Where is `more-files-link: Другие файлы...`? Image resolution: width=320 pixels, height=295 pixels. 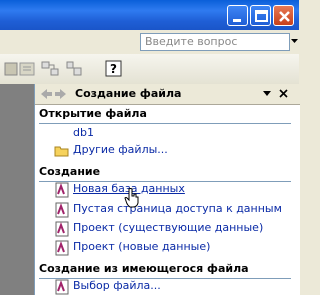
more-files-link: Другие файлы... is located at coordinates (120, 150).